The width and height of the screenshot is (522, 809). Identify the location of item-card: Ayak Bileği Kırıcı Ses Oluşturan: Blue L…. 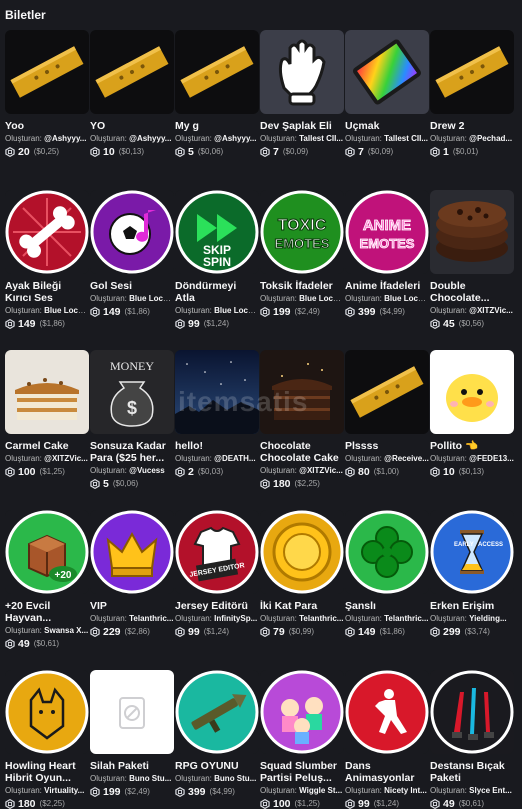
(47, 260).